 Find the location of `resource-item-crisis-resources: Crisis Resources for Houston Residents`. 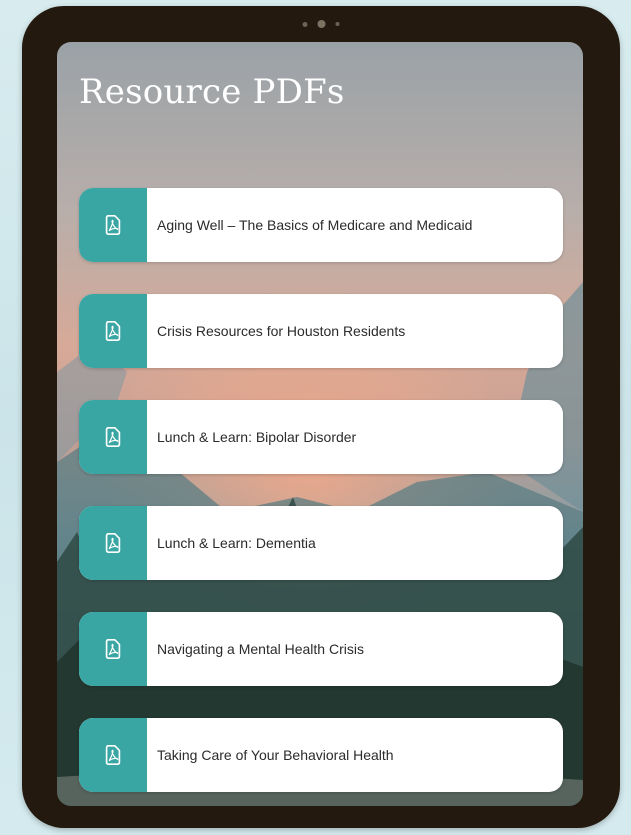

resource-item-crisis-resources: Crisis Resources for Houston Residents is located at coordinates (321, 331).